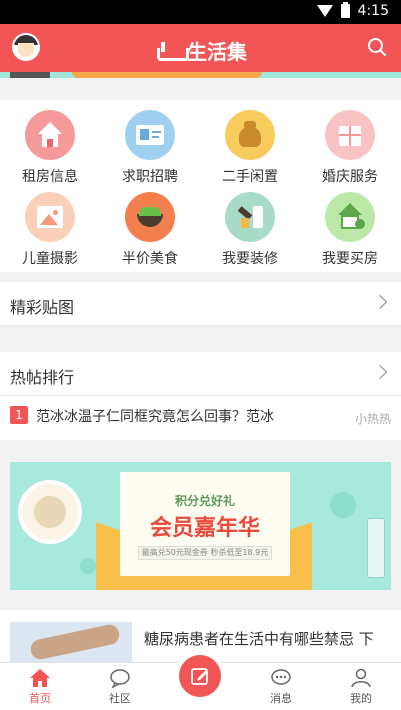  Describe the element at coordinates (350, 217) in the screenshot. I see `house-yen-icon` at that location.